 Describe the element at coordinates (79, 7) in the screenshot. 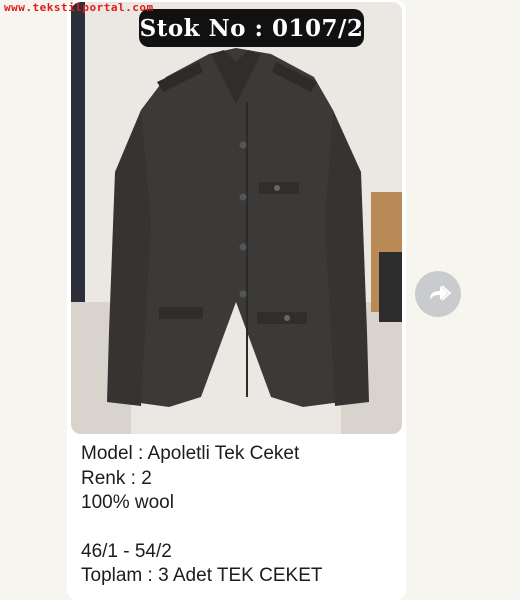

I see `watermark-text: www.tekstilportal.com` at that location.